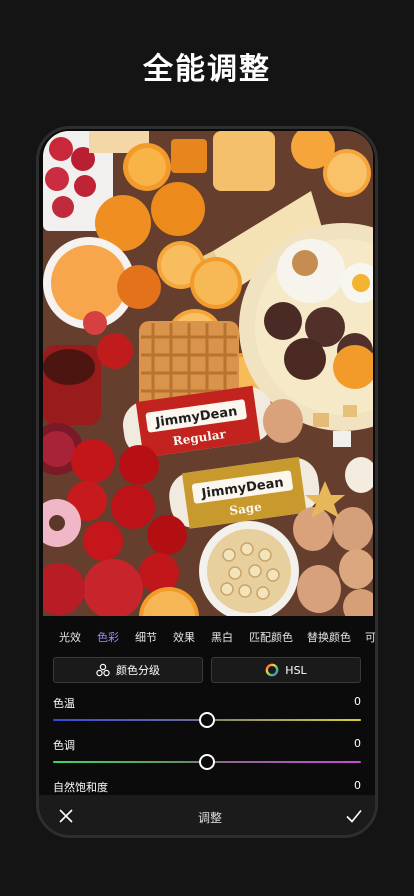  I want to click on tab-light: 光效, so click(70, 637).